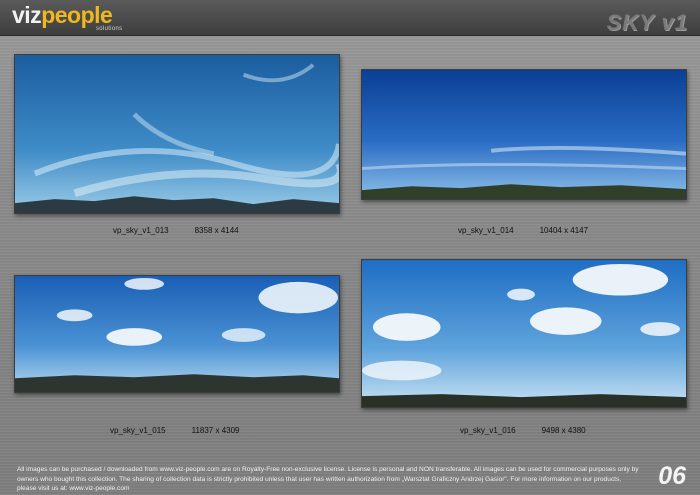  What do you see at coordinates (672, 476) in the screenshot?
I see `page-number: 06` at bounding box center [672, 476].